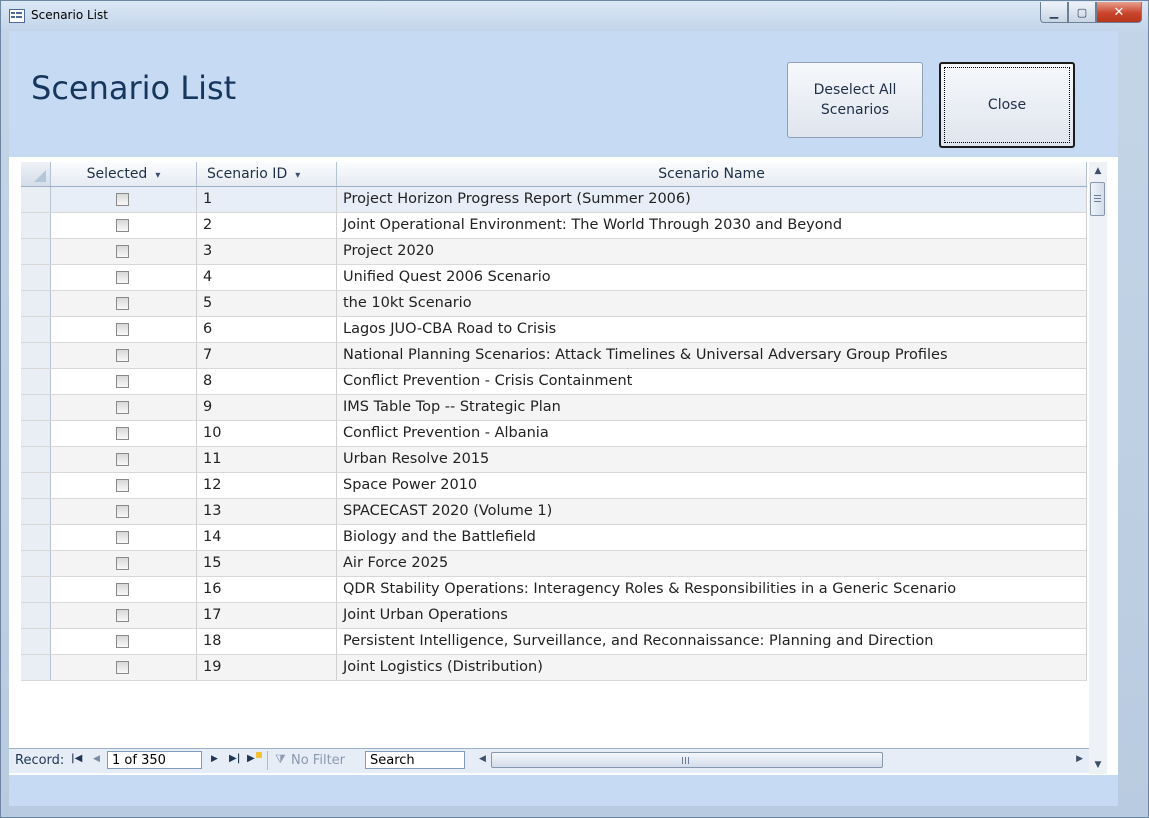 Image resolution: width=1149 pixels, height=818 pixels. I want to click on table-row: 12 Space Power 2010, so click(554, 486).